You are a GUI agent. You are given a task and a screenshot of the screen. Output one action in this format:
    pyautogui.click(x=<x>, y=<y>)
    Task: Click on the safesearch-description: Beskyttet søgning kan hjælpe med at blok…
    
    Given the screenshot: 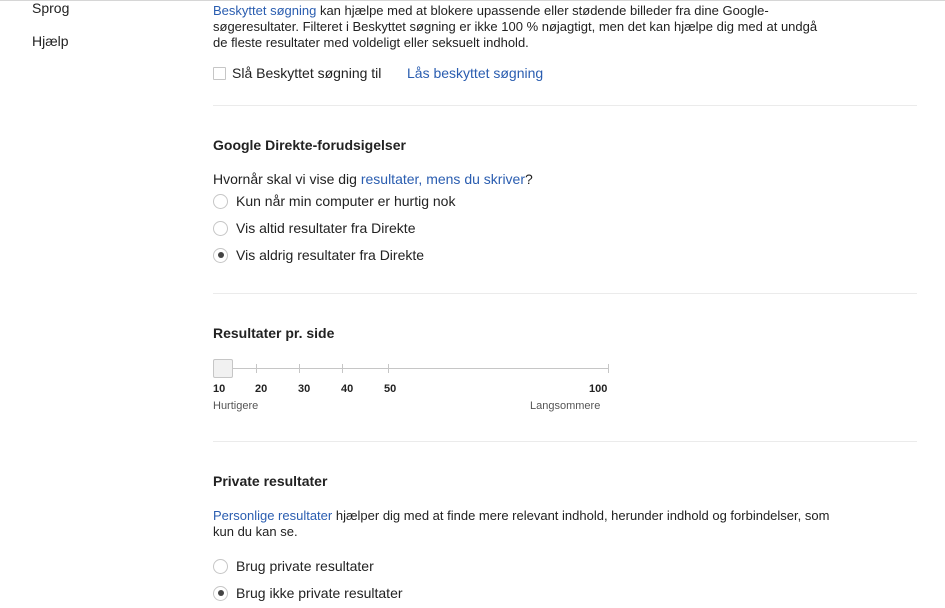 What is the action you would take?
    pyautogui.click(x=565, y=27)
    